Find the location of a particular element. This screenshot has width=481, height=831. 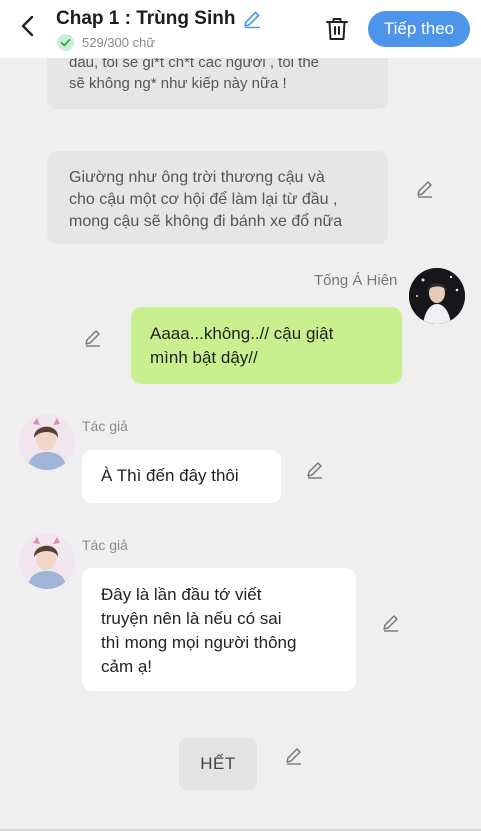

word-count-status: 529/300 chữ is located at coordinates (106, 42).